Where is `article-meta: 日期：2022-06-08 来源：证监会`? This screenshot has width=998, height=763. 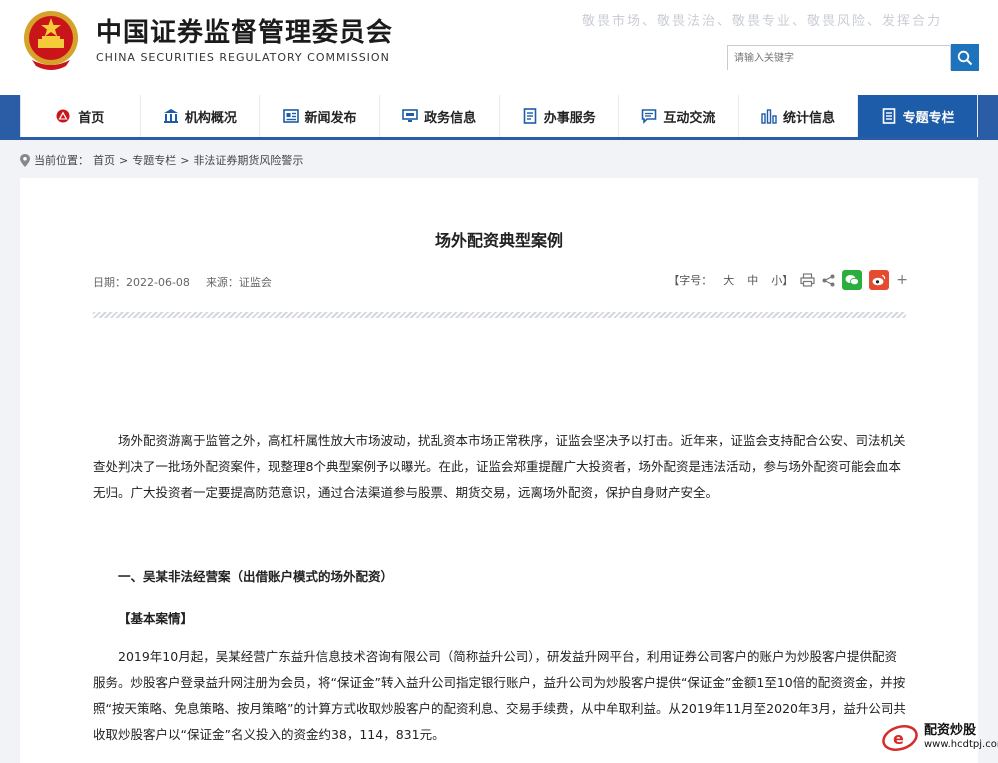 article-meta: 日期：2022-06-08 来源：证监会 is located at coordinates (182, 282).